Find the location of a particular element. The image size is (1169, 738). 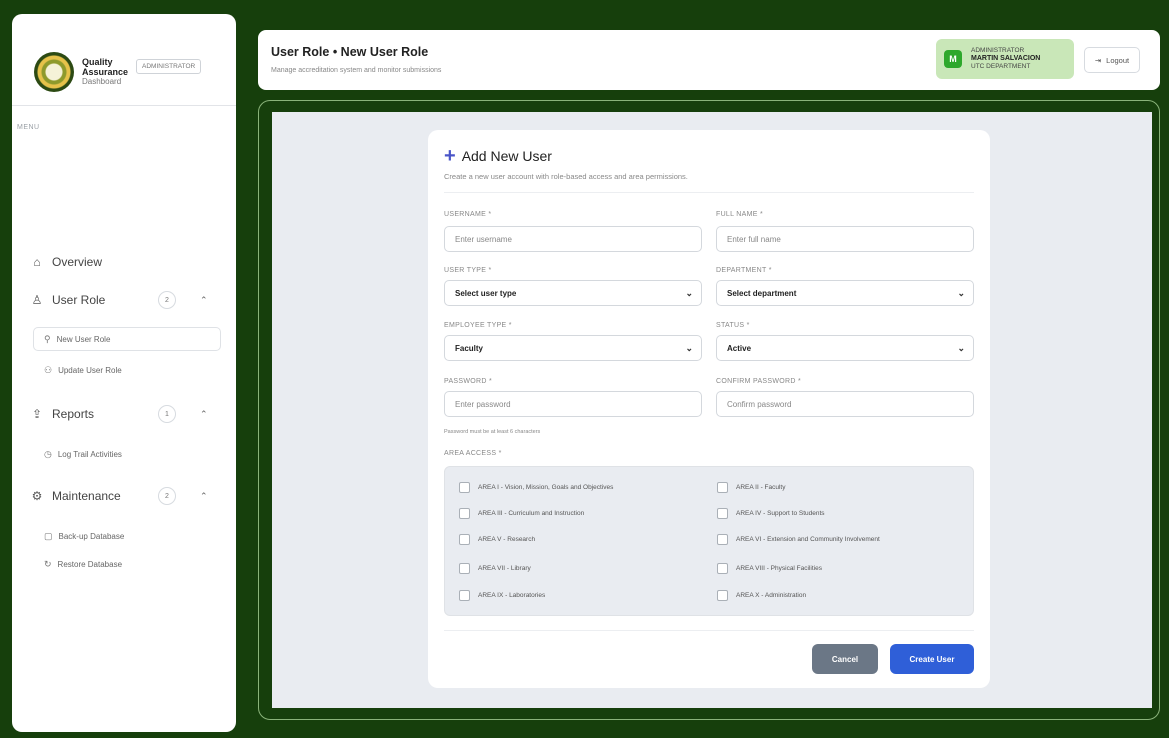

sidebar-subitem-log-trail: ◷ Log Trail Activities is located at coordinates (83, 454).